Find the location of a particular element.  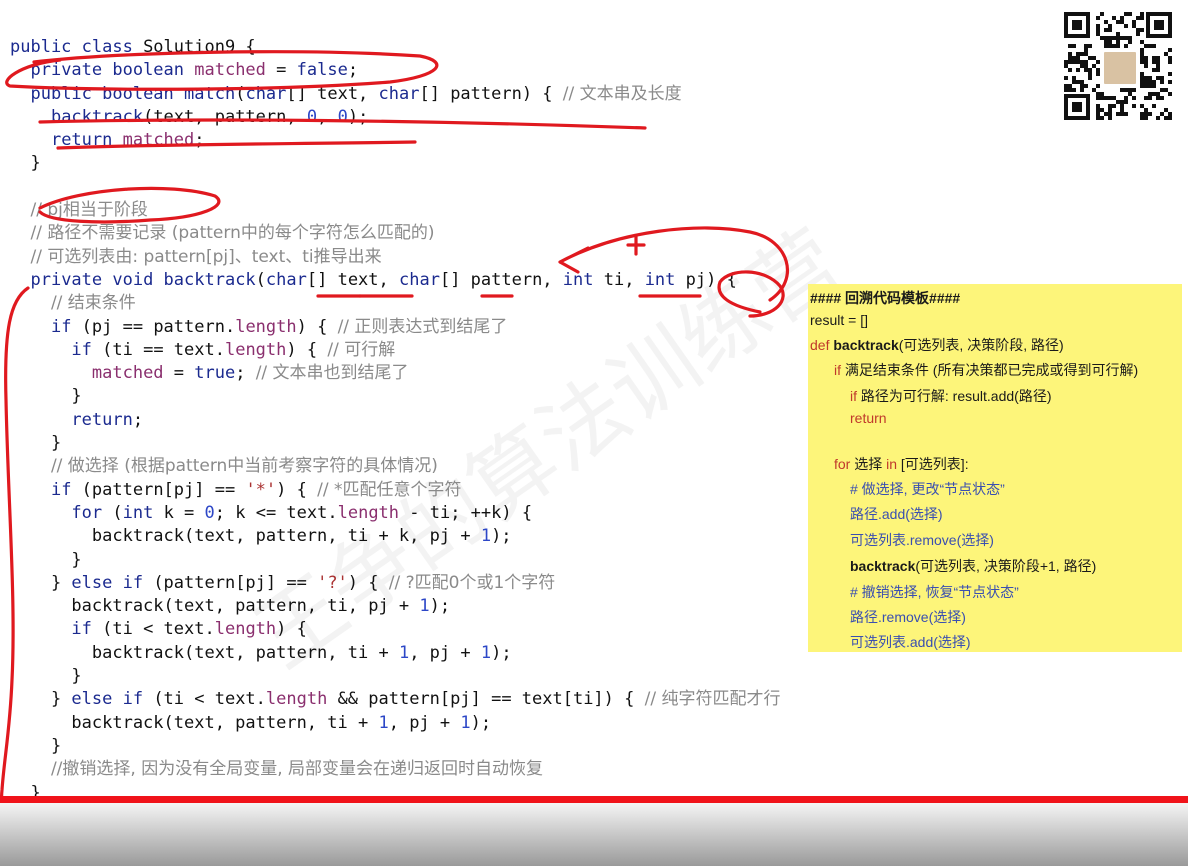

code-line: // 做选择 (根据pattern中当前考察字符的具体情况) is located at coordinates (395, 466).